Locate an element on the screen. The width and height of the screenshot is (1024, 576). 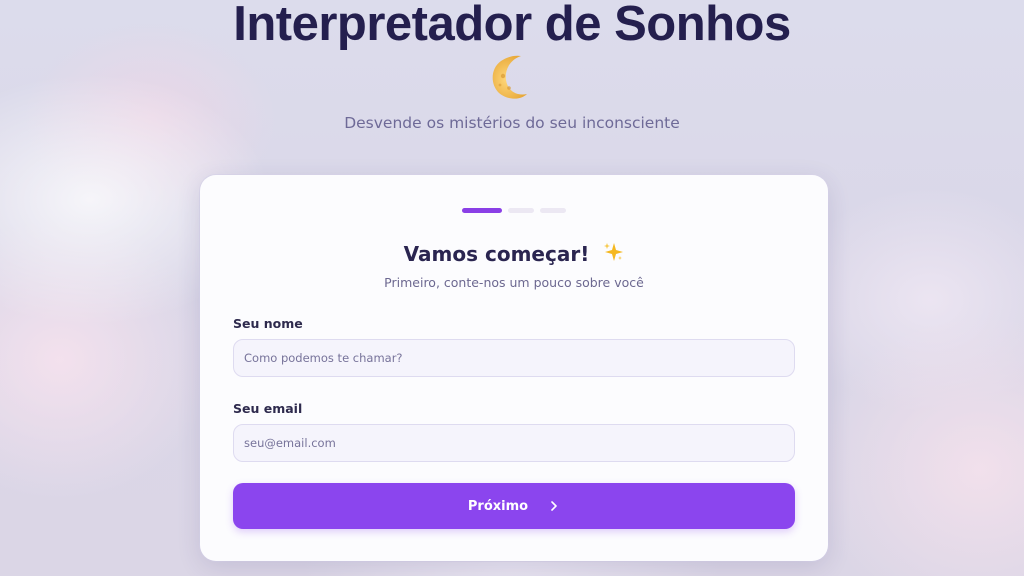
form-title: Vamos começar! is located at coordinates (514, 254).